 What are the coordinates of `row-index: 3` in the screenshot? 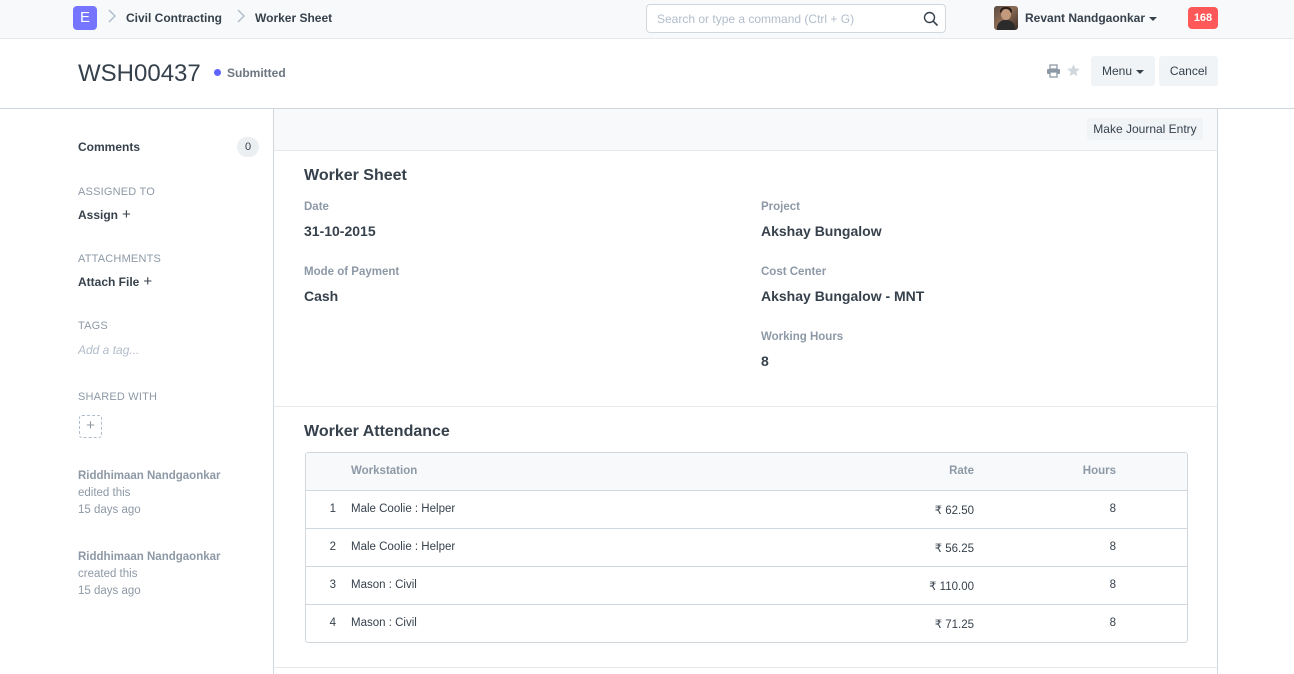 It's located at (332, 585).